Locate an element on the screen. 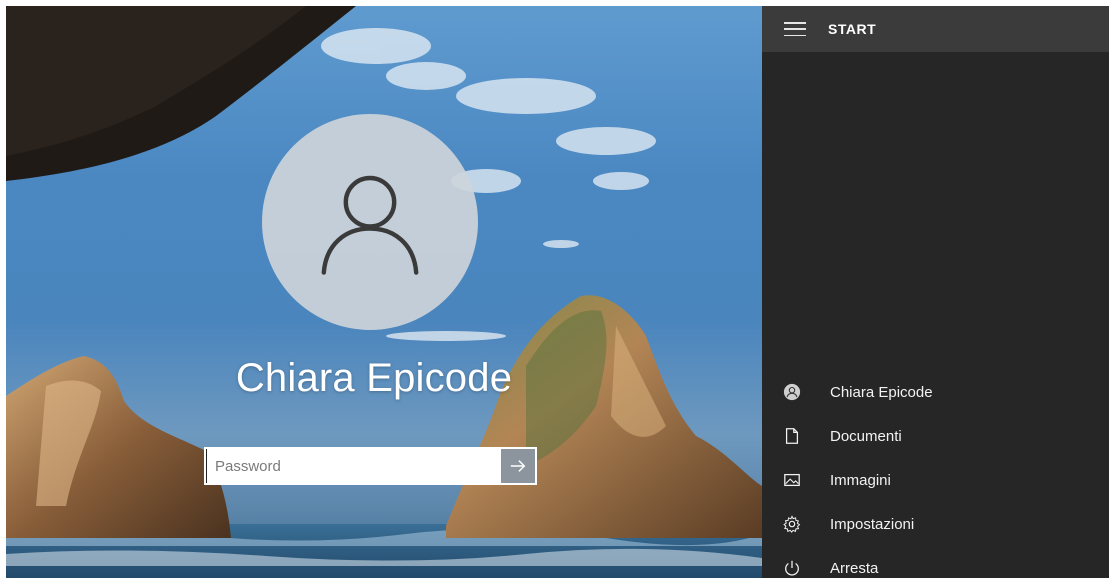  user-avatar is located at coordinates (370, 222).